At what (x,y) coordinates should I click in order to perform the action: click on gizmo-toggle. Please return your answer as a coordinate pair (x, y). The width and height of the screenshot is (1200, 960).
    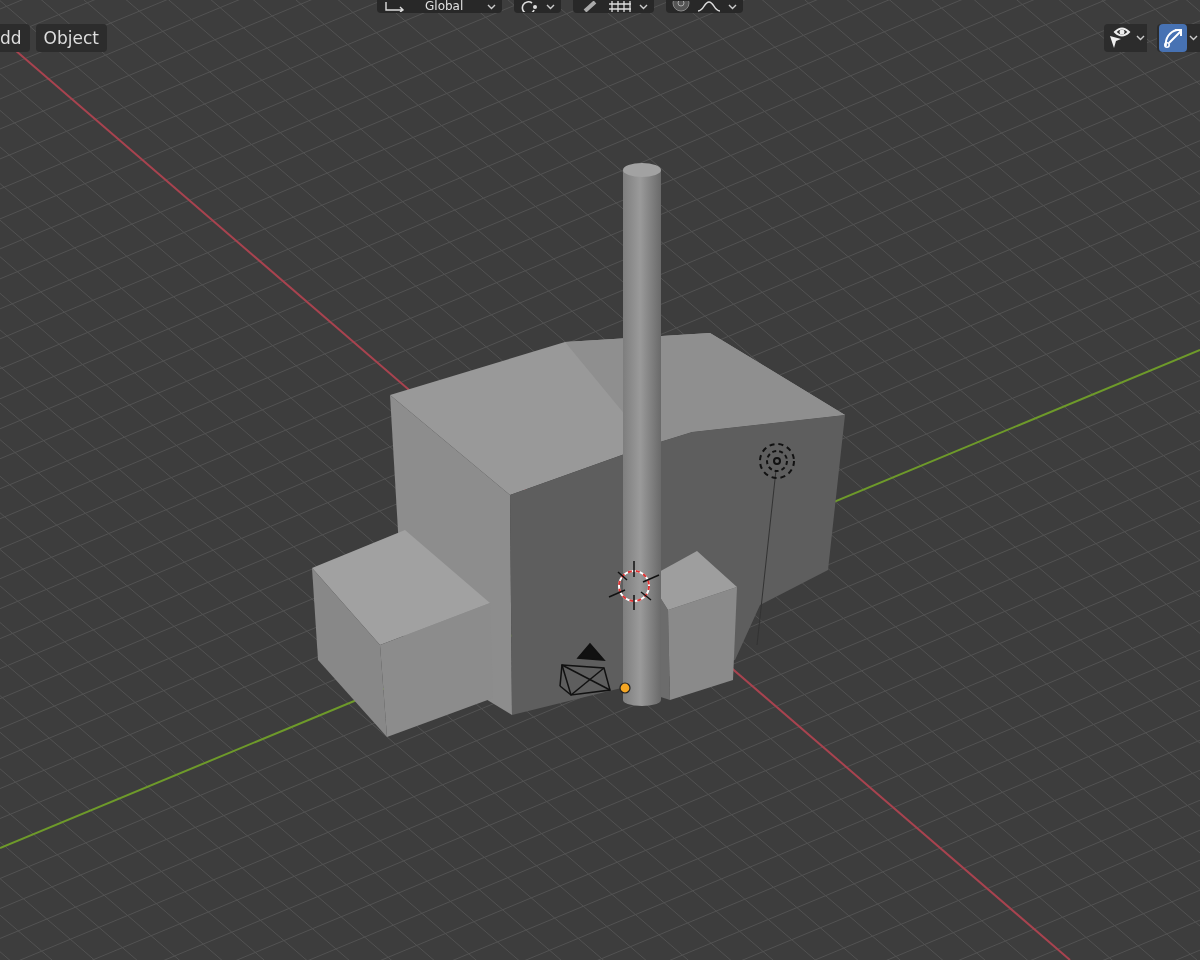
    Looking at the image, I should click on (1178, 38).